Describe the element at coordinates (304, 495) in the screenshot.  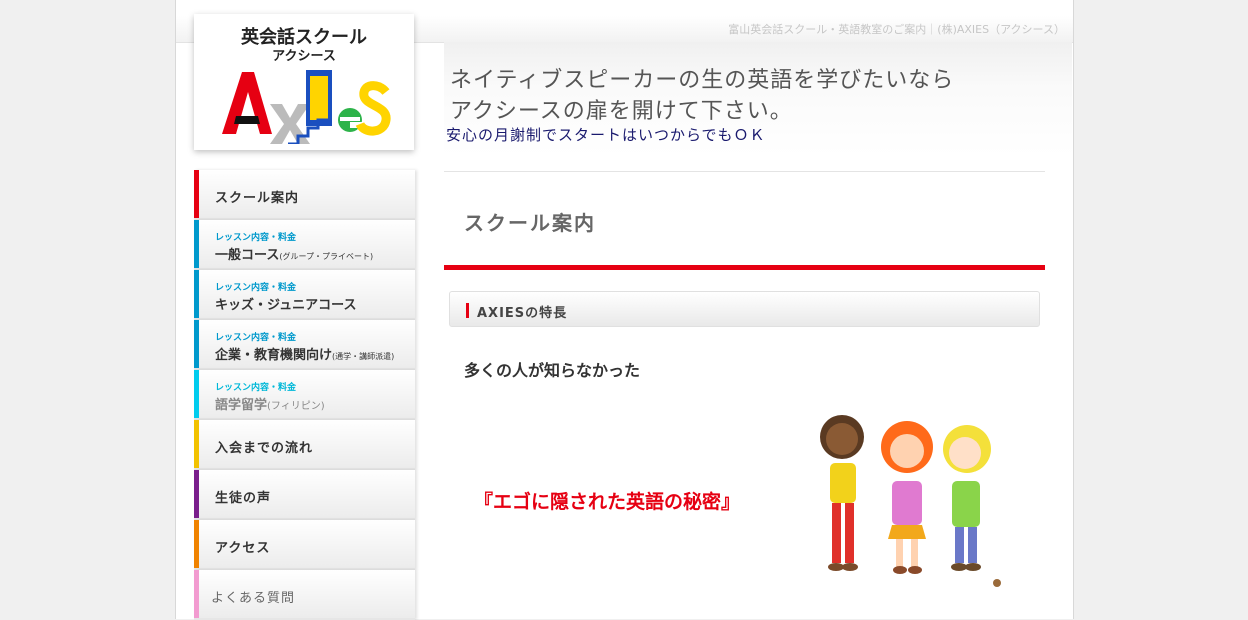
I see `sidebar-item-student-voices: 生徒の声` at that location.